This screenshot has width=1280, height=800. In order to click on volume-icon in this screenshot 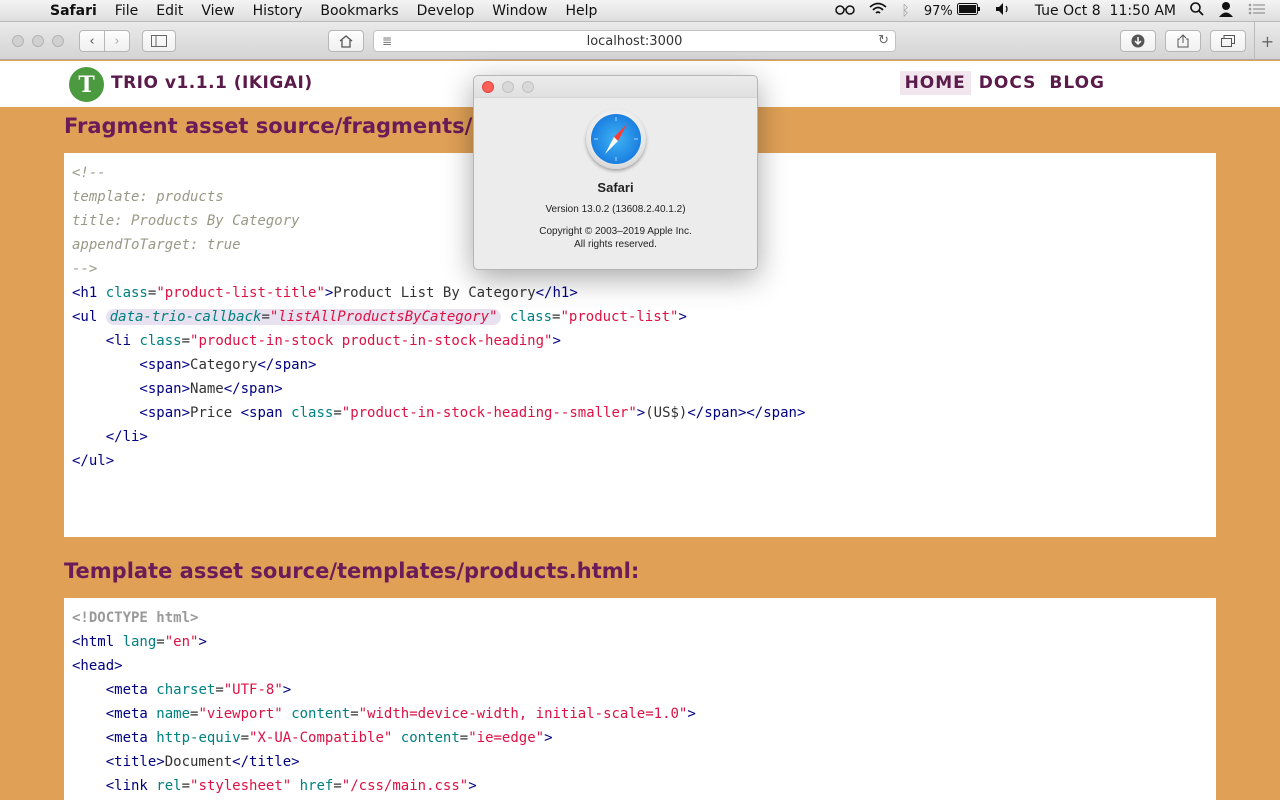, I will do `click(1003, 11)`.